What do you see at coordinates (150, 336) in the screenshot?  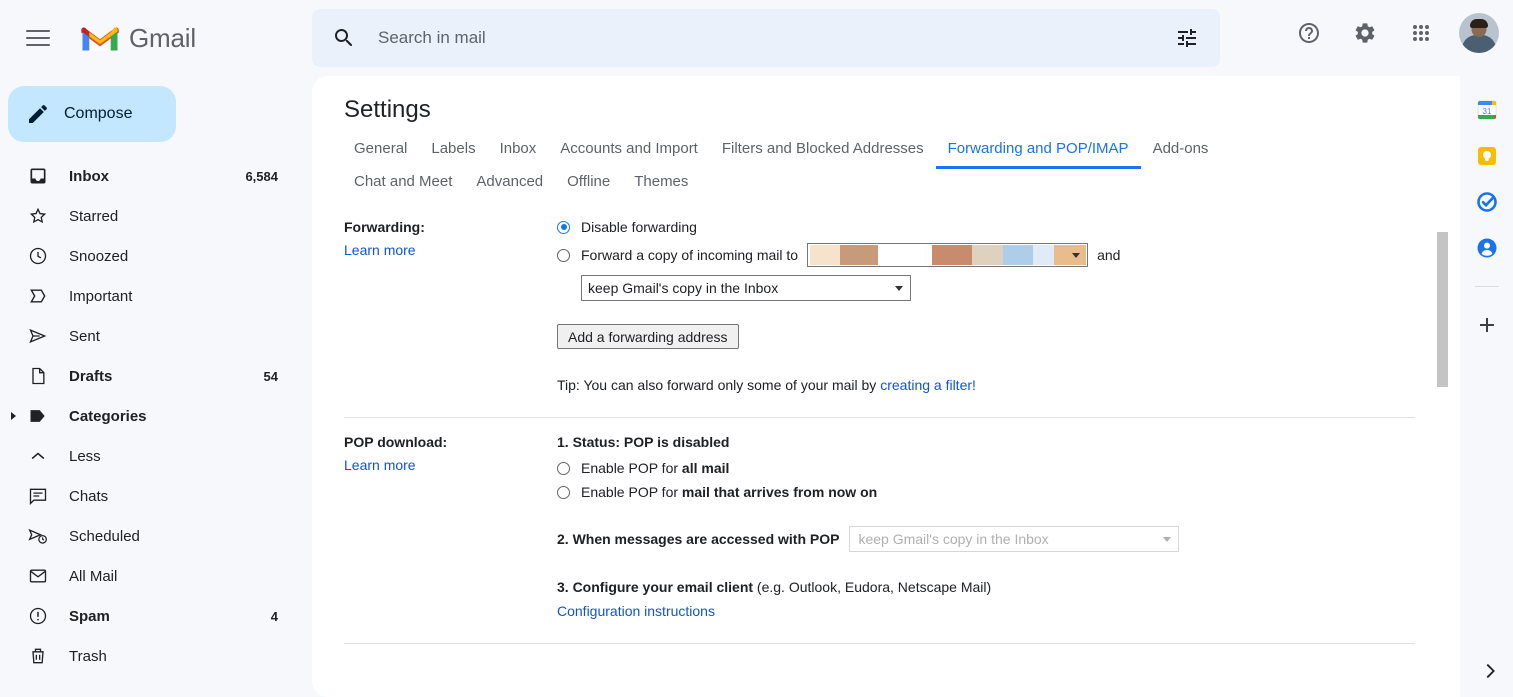 I see `sidebar-item-sent: Sent` at bounding box center [150, 336].